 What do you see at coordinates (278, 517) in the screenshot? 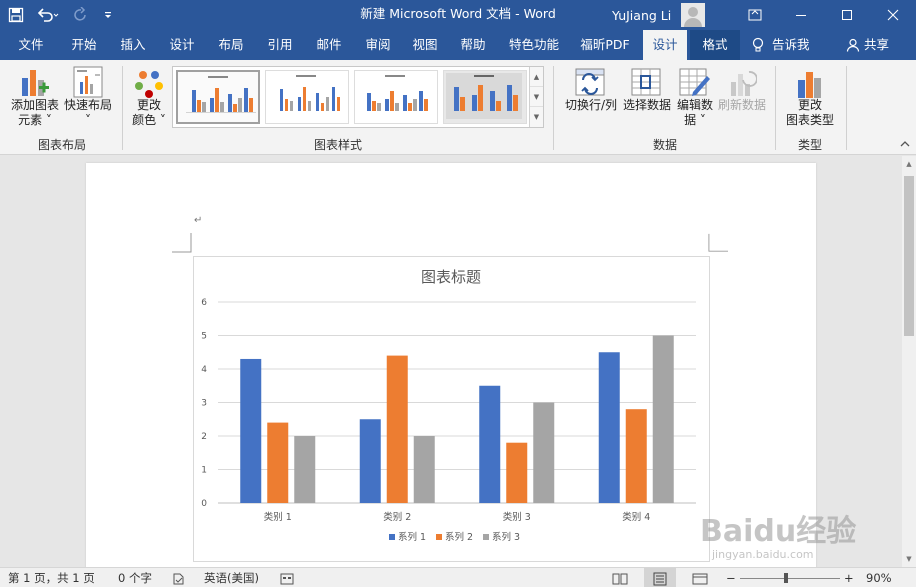
I see `x-tick-label: 类别 1` at bounding box center [278, 517].